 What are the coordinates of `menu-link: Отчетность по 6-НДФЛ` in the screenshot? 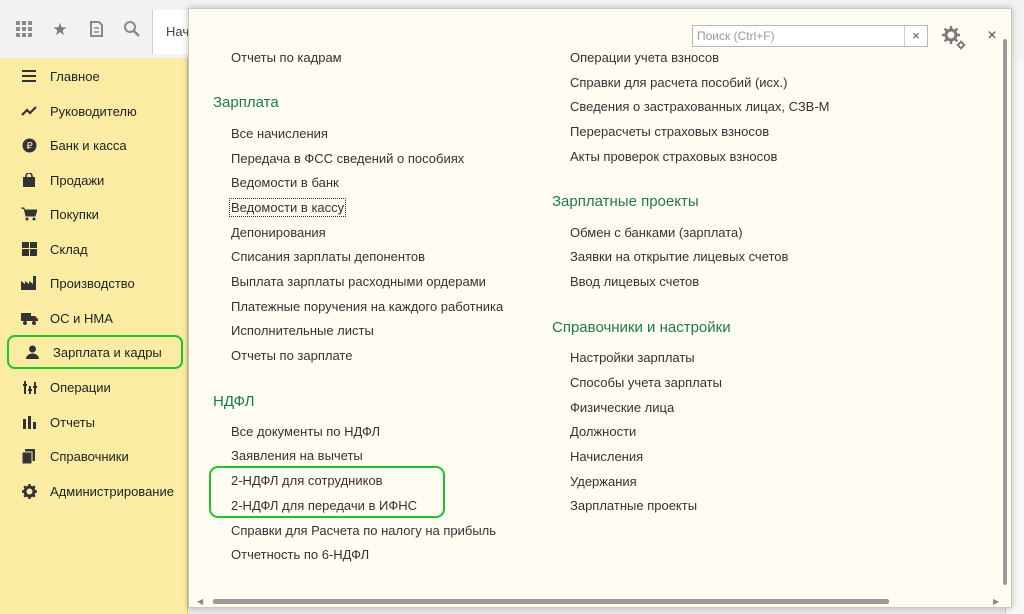 It's located at (300, 554).